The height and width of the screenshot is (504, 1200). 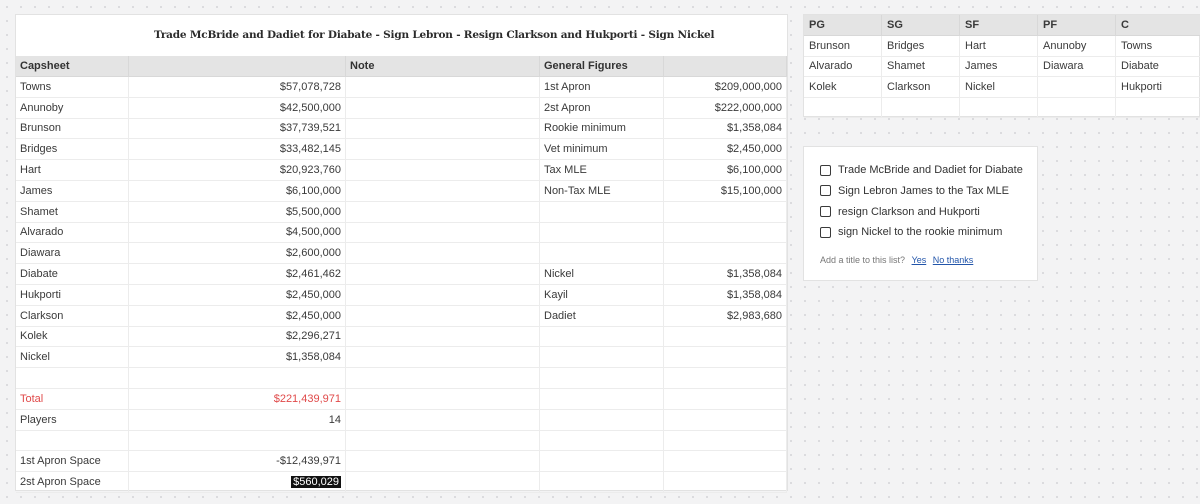 I want to click on position-cell: Diabate, so click(x=1158, y=67).